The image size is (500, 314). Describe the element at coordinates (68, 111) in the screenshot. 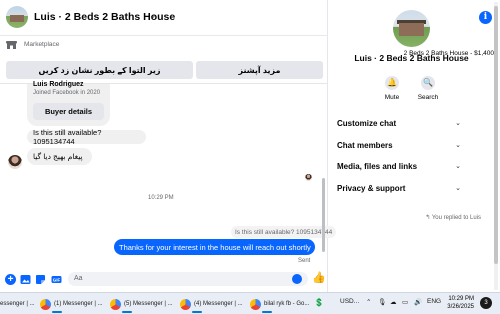

I see `buyer-details-button: Buyer details` at that location.